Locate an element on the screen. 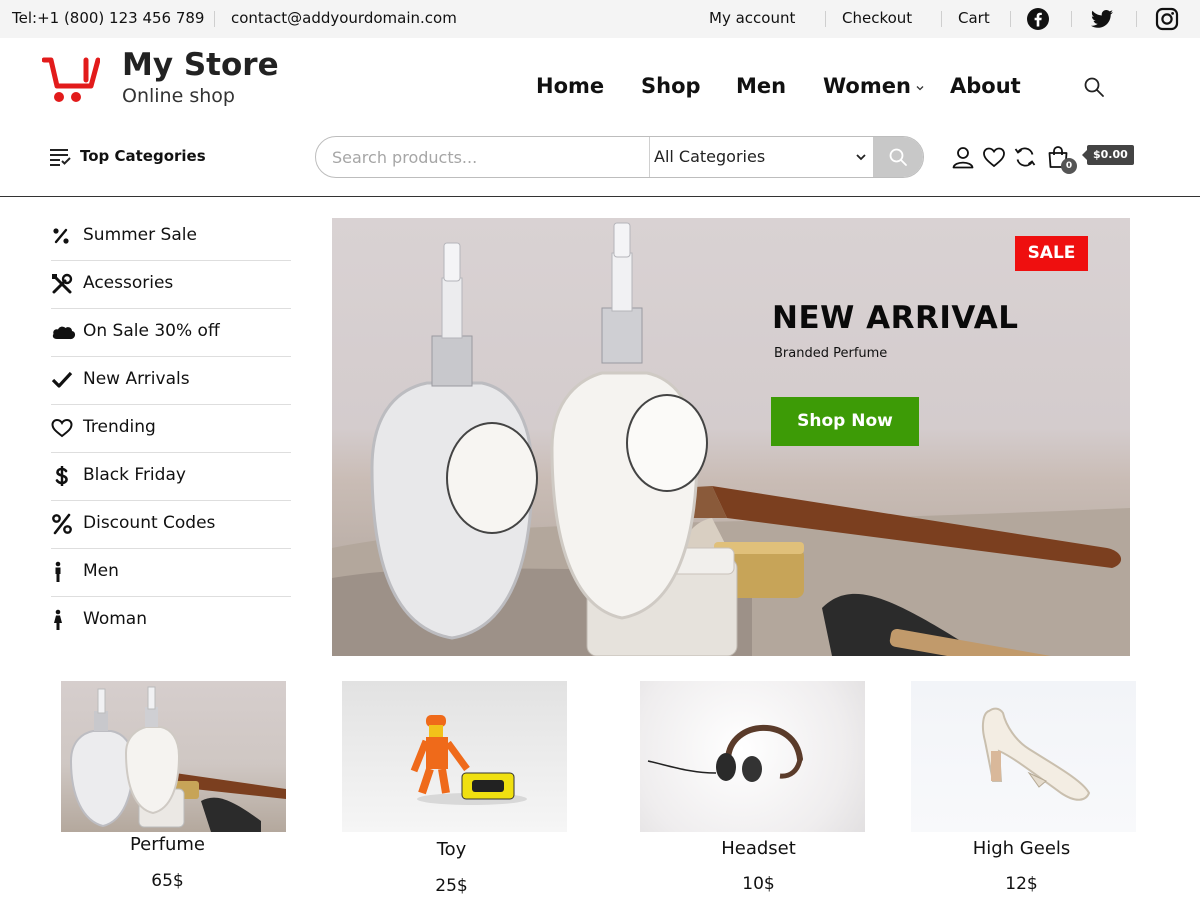  high-heels-image is located at coordinates (1036, 754).